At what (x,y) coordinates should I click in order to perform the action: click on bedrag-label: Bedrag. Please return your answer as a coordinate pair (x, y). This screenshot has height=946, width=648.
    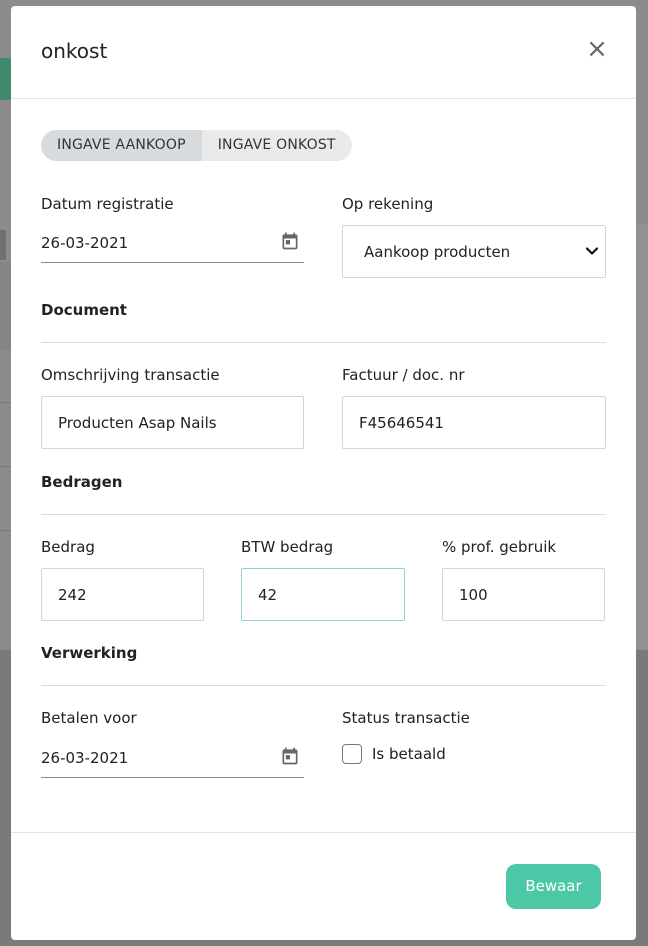
    Looking at the image, I should click on (68, 547).